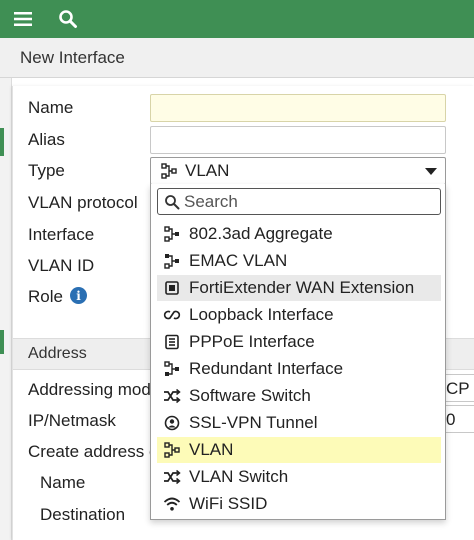 The width and height of the screenshot is (474, 540). Describe the element at coordinates (172, 423) in the screenshot. I see `ssl-vpn-icon` at that location.